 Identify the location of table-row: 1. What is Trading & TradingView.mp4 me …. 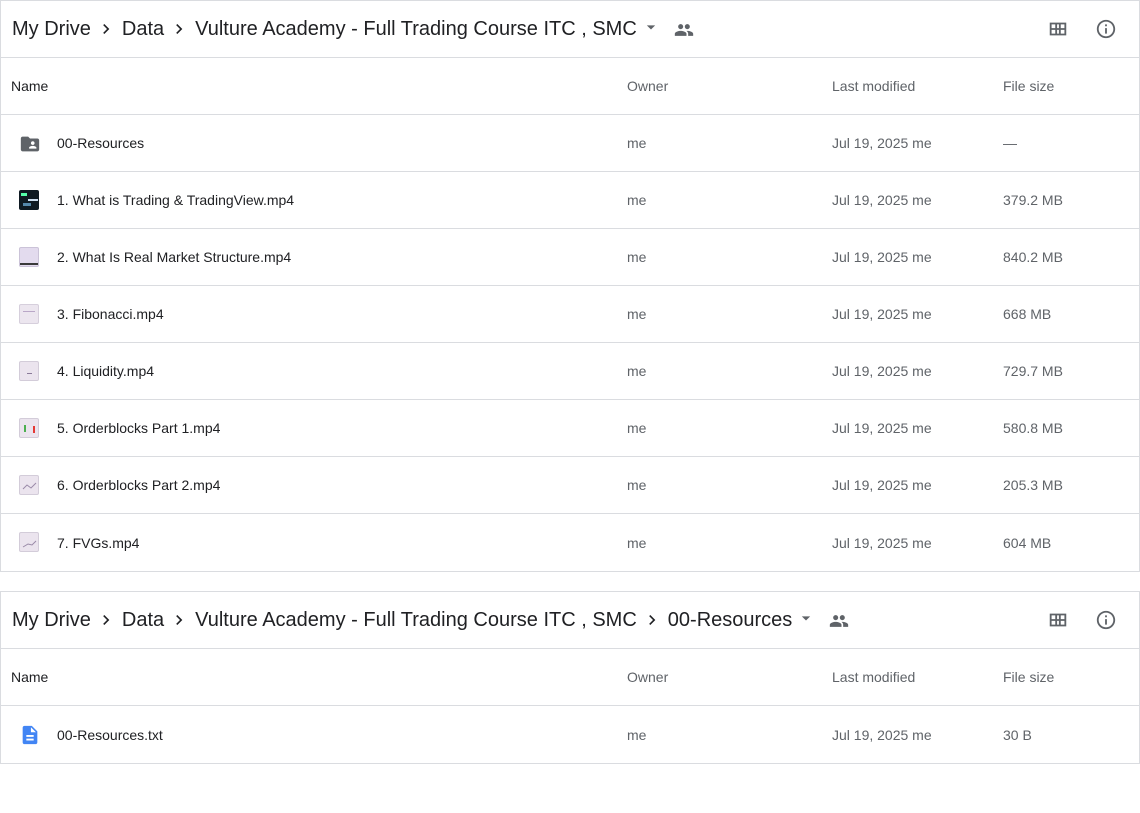
(570, 200).